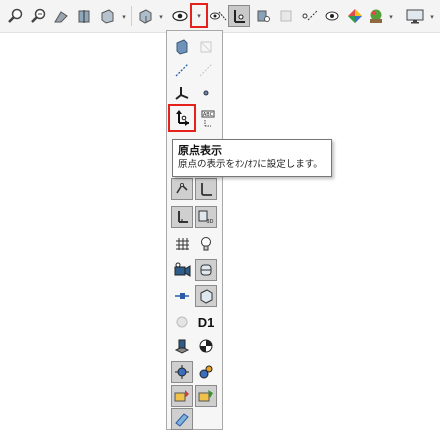 Image resolution: width=440 pixels, height=433 pixels. What do you see at coordinates (107, 16) in the screenshot?
I see `view-orientation-icon` at bounding box center [107, 16].